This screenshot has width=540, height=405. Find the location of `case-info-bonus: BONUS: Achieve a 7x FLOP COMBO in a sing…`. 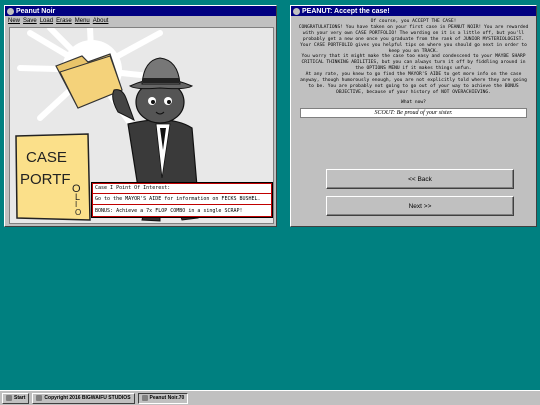

case-info-bonus: BONUS: Achieve a 7x FLOP COMBO in a sing… is located at coordinates (169, 210).